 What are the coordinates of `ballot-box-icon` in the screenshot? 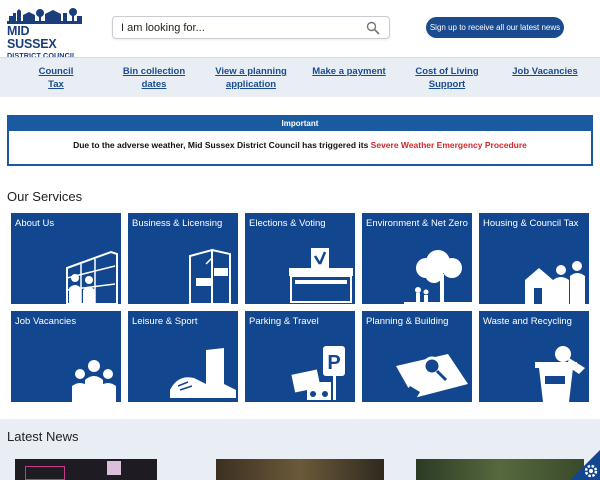 It's located at (321, 275).